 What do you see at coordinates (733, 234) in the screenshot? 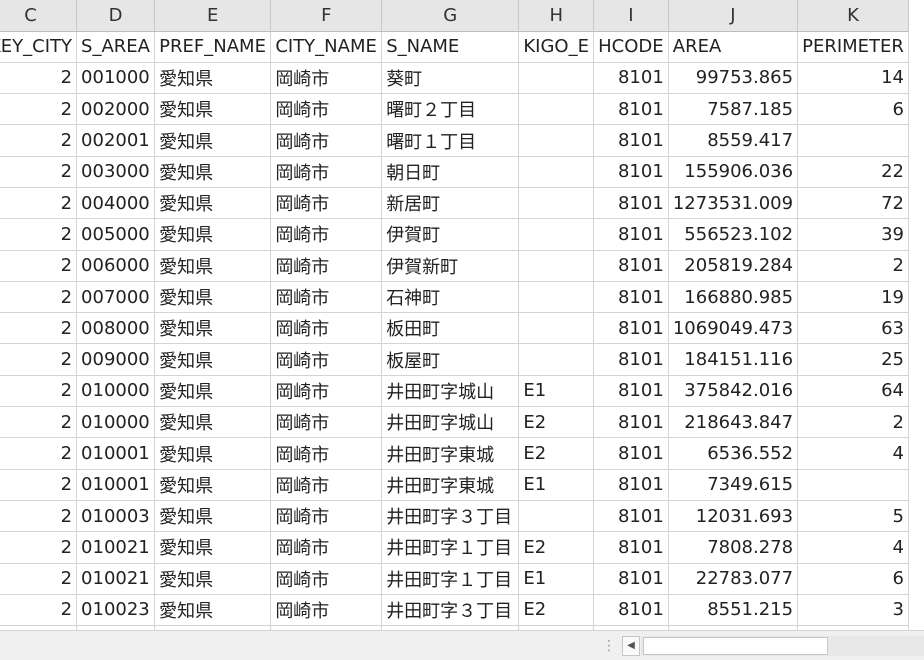
I see `cell-area: 556523.102` at bounding box center [733, 234].